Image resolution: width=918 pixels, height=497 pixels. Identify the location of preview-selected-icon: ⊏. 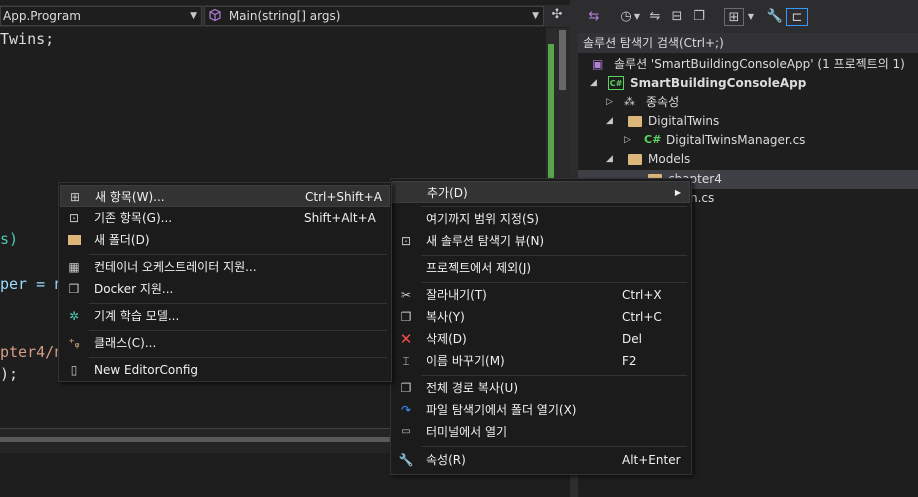
(797, 17).